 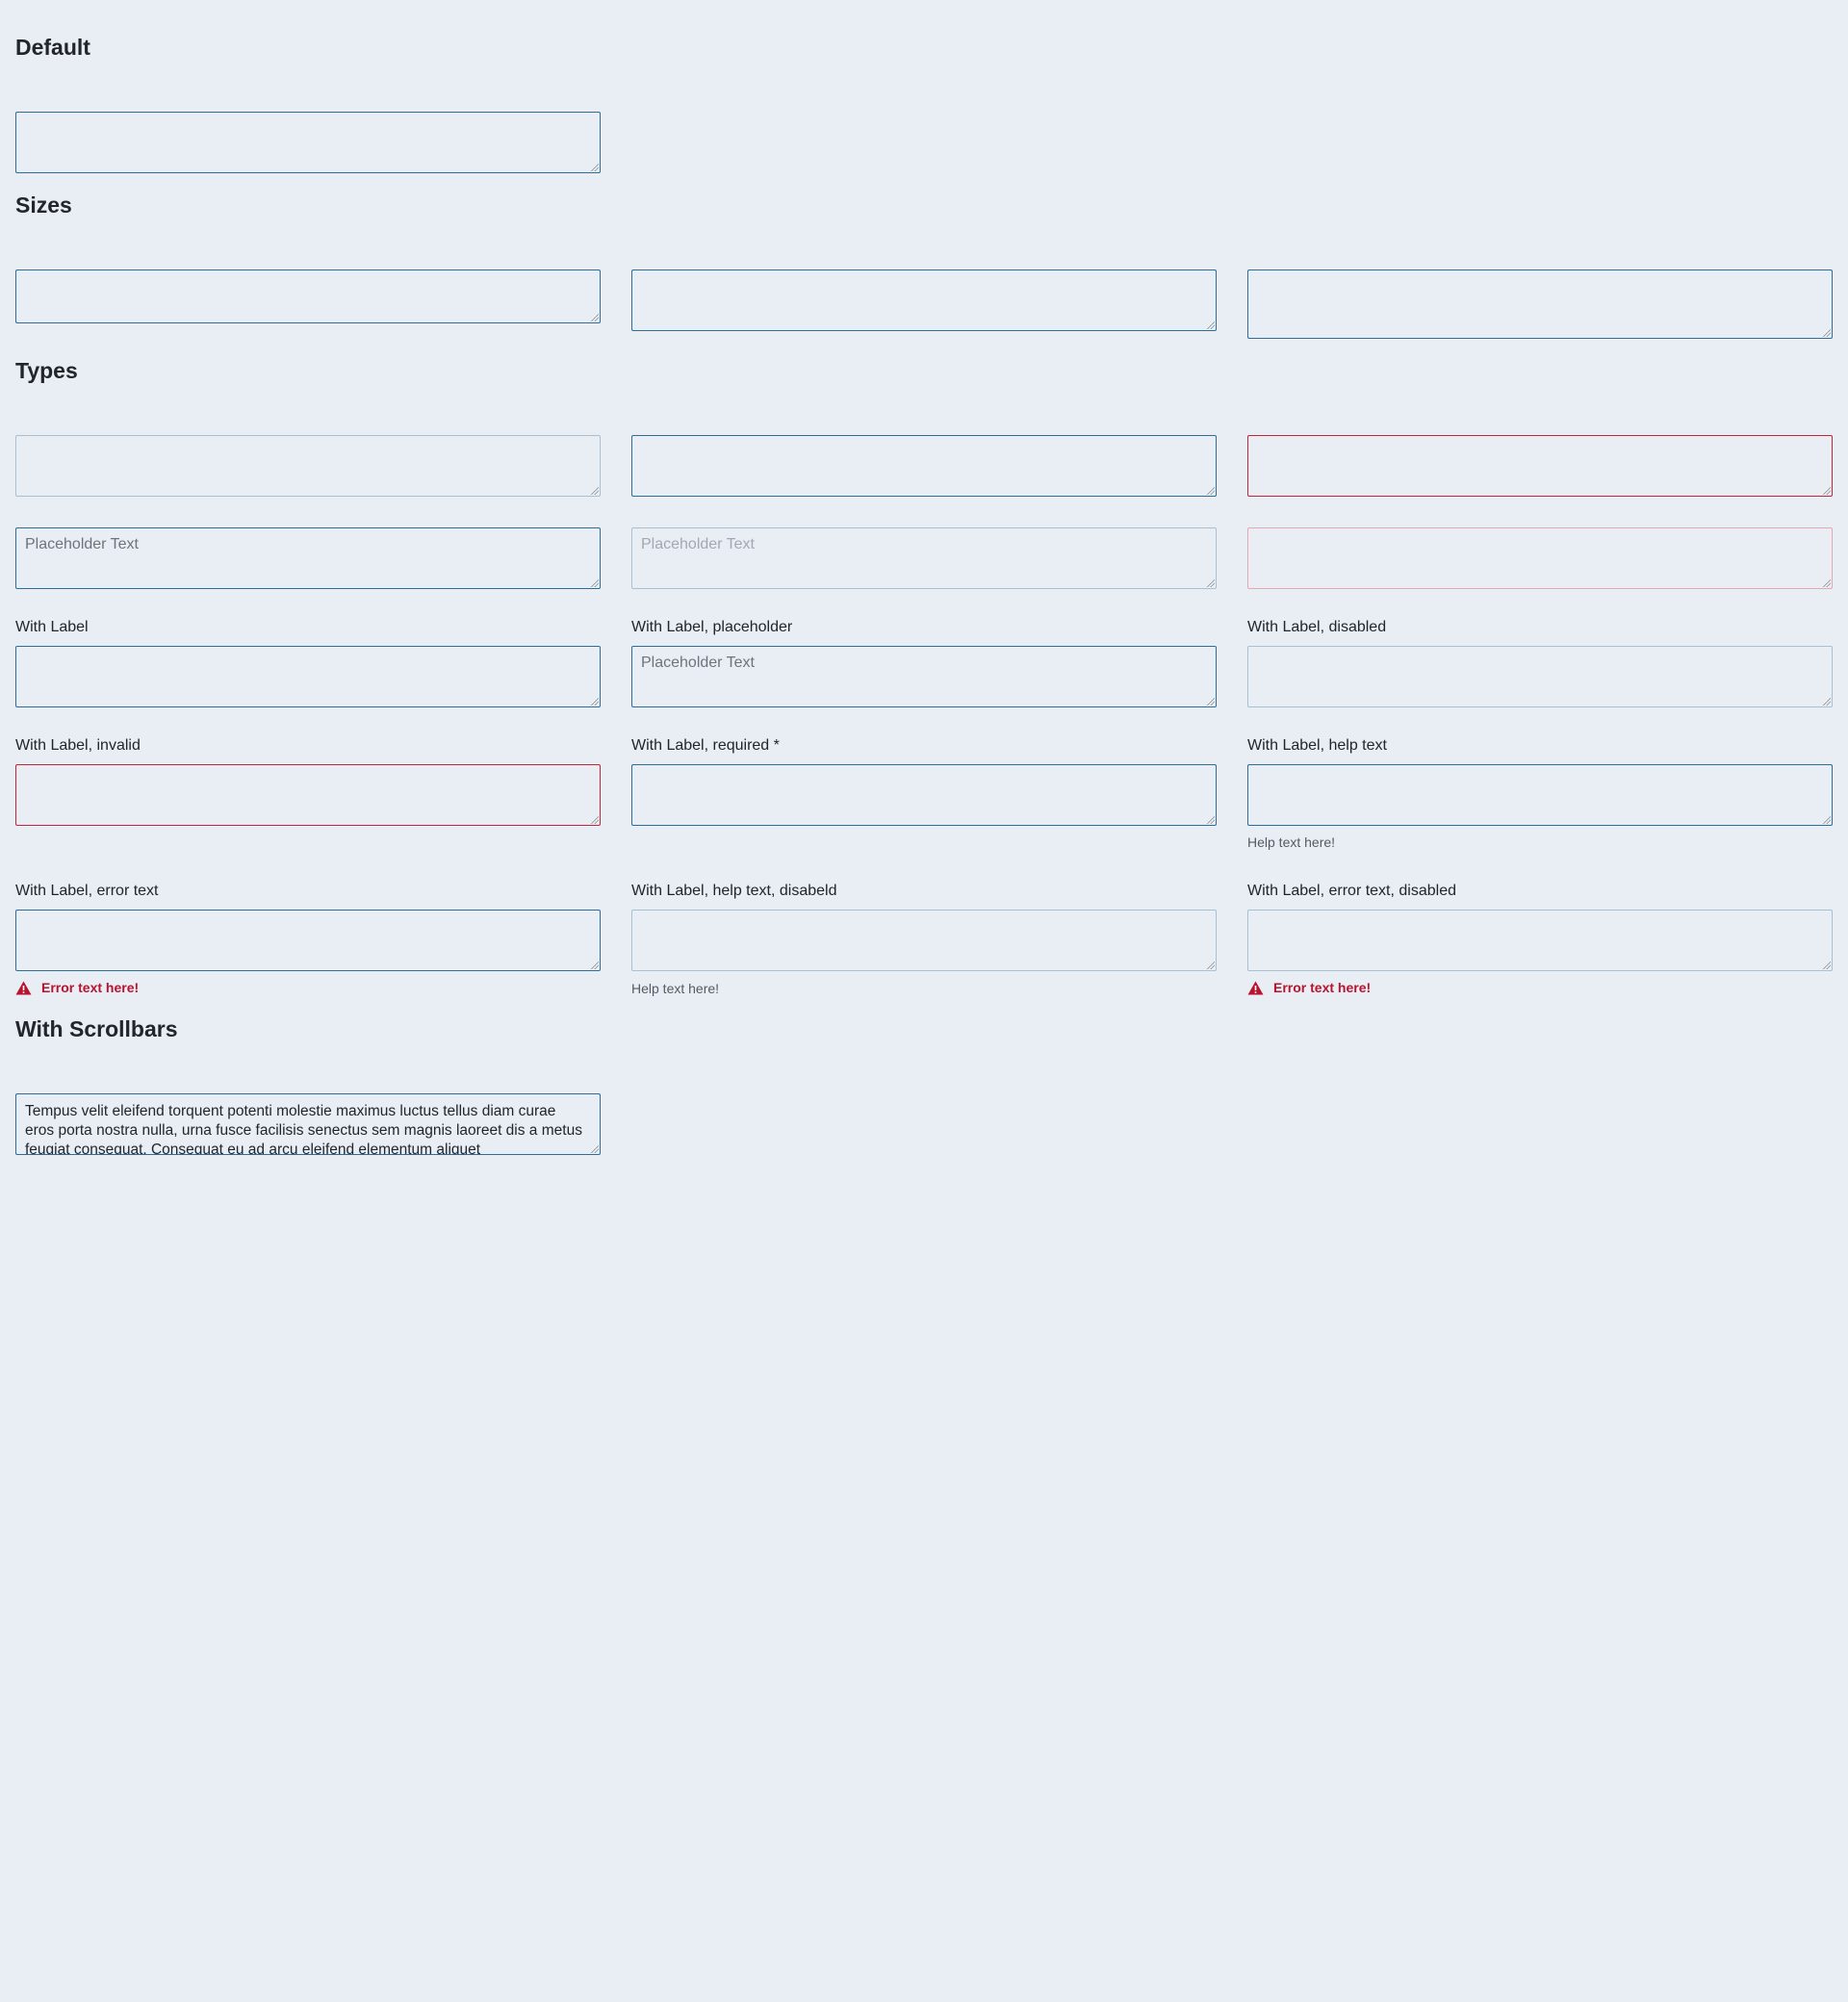 I want to click on textarea-with-label-invalid, so click(x=308, y=795).